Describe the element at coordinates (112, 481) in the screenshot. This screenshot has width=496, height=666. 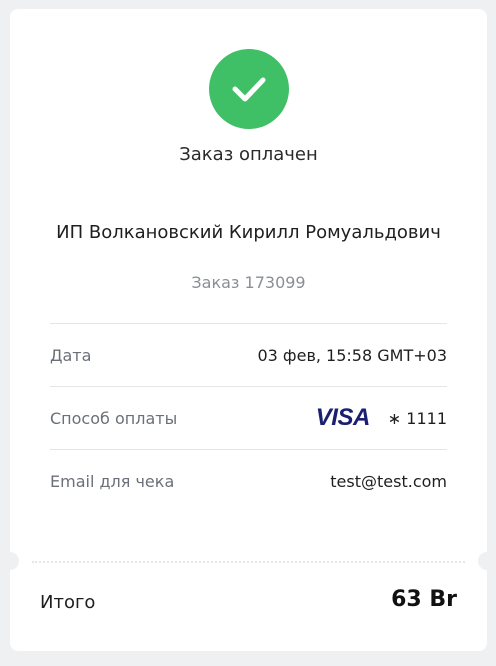
I see `email-label: Email для чека` at that location.